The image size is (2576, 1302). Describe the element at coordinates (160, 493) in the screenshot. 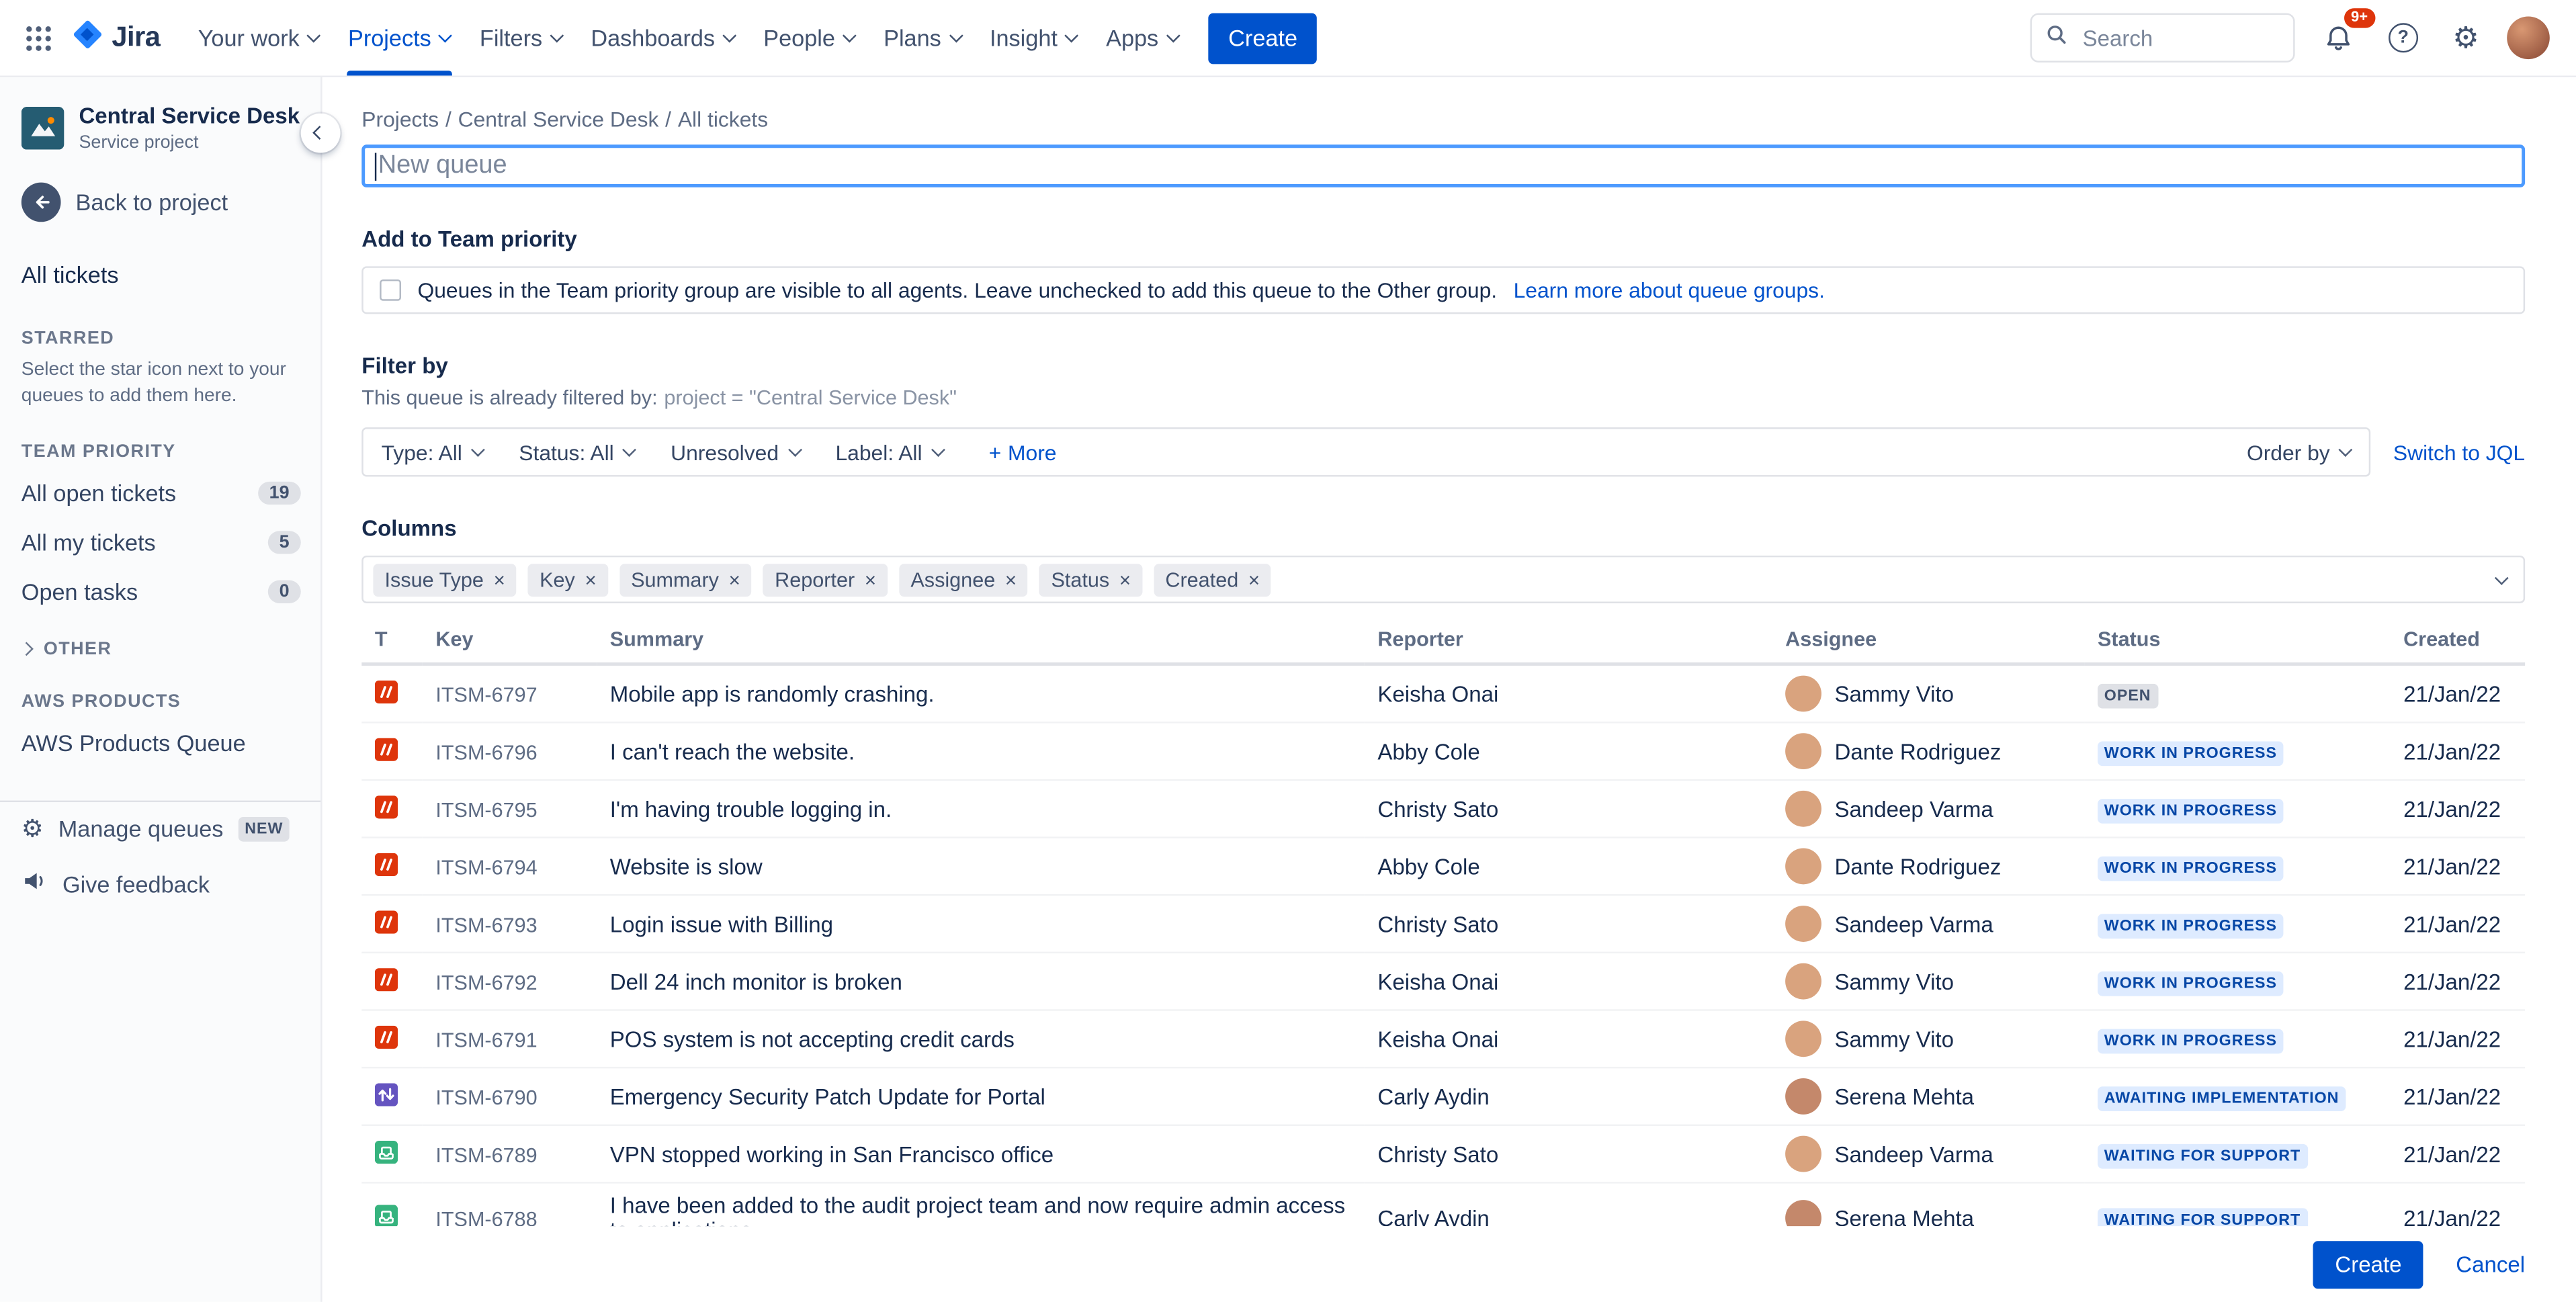

I see `sidebar-item-all-open-tickets: All open tickets 19` at that location.